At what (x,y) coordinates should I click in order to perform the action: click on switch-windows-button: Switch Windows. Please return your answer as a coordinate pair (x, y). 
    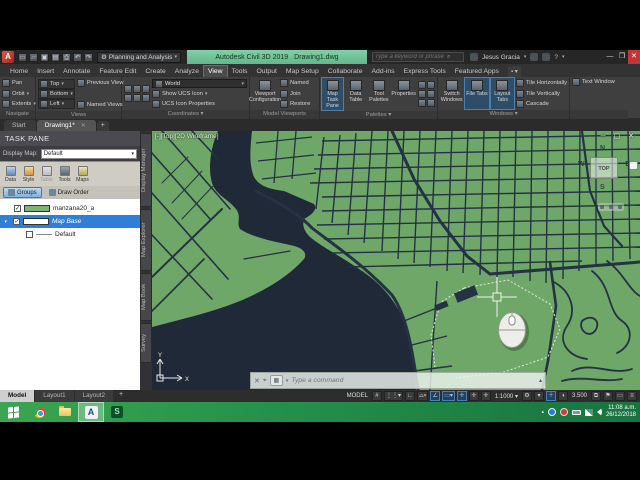
    Looking at the image, I should click on (451, 93).